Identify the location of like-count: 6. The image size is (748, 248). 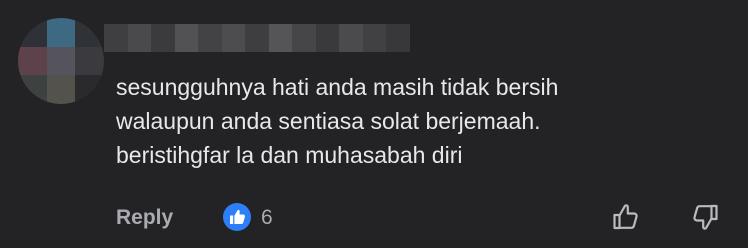
(267, 217).